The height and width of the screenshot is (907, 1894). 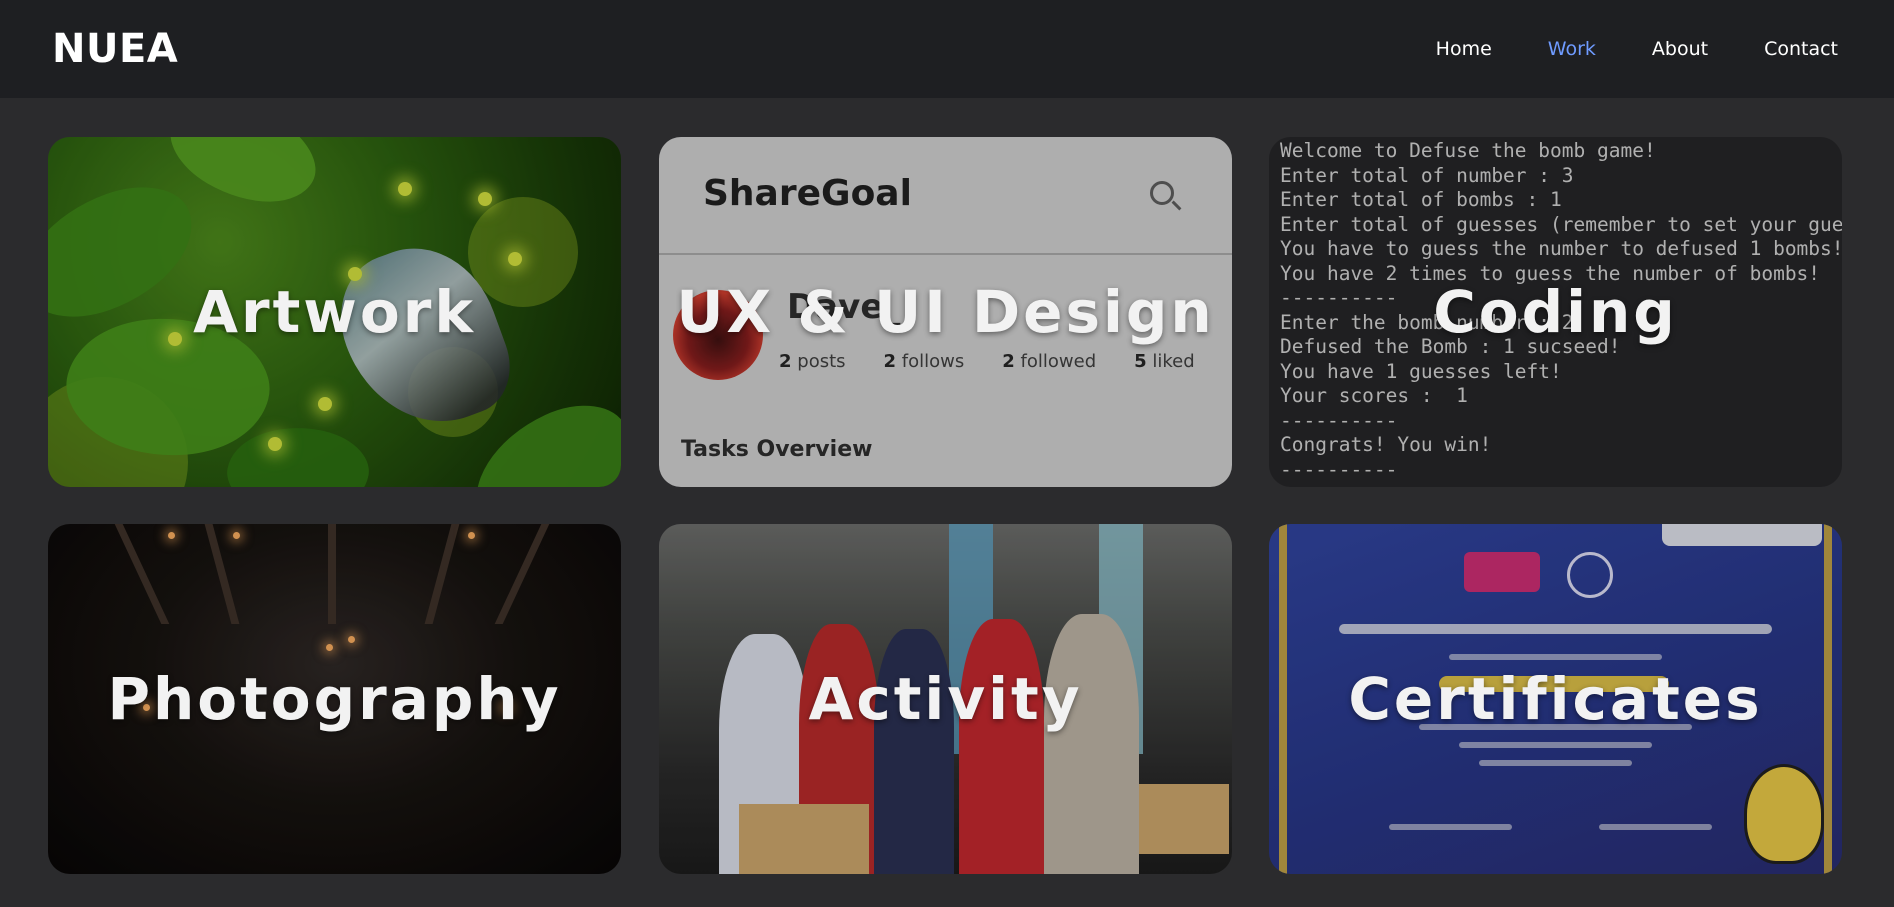 I want to click on nav-link-contact: Contact, so click(x=1801, y=49).